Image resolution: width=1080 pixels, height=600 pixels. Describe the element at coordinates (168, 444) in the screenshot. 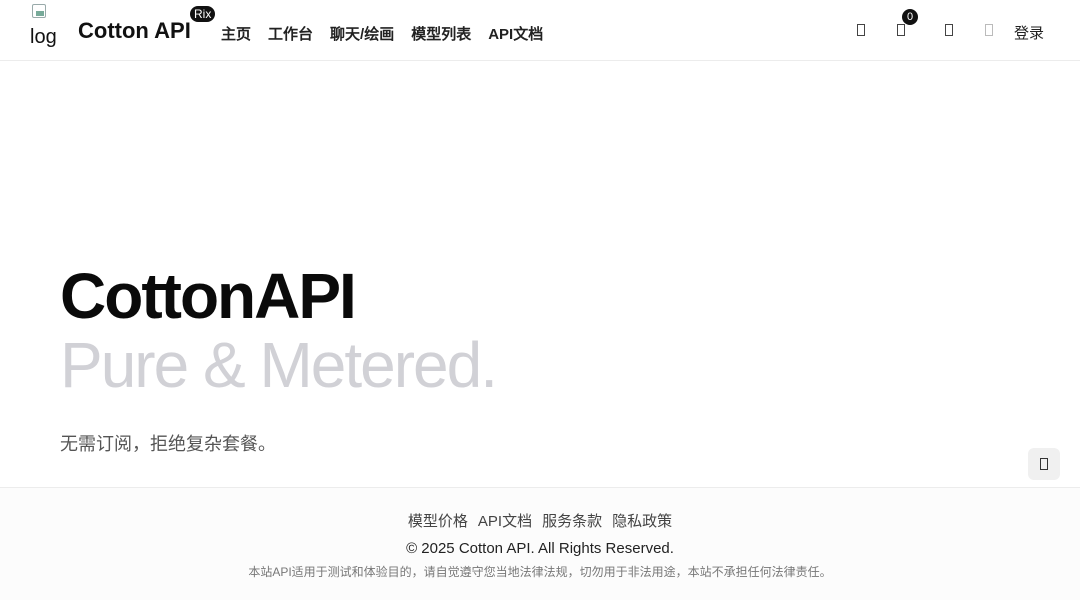

I see `hero-description: 无需订阅，拒绝复杂套餐。` at that location.